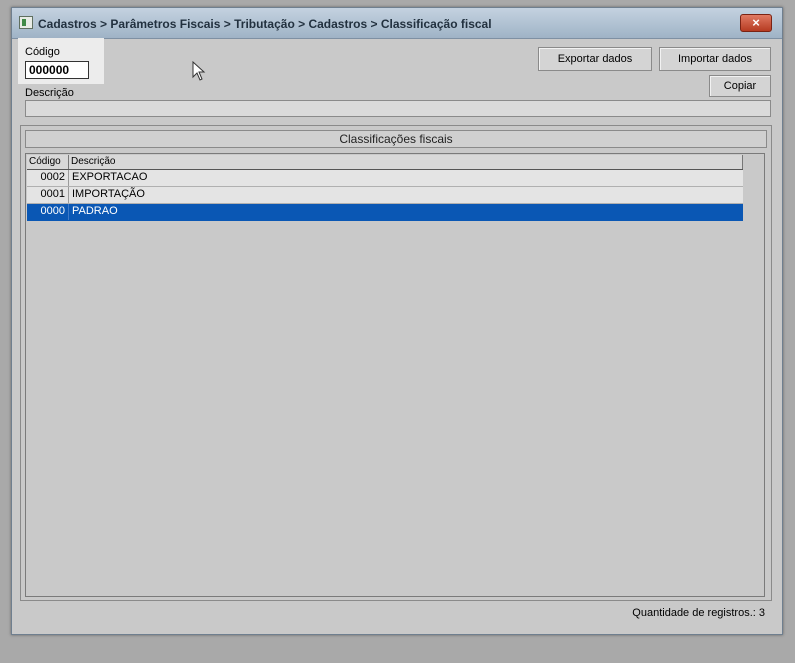 This screenshot has height=663, width=795. I want to click on table-row-selected: 0000 PADRAO, so click(385, 212).